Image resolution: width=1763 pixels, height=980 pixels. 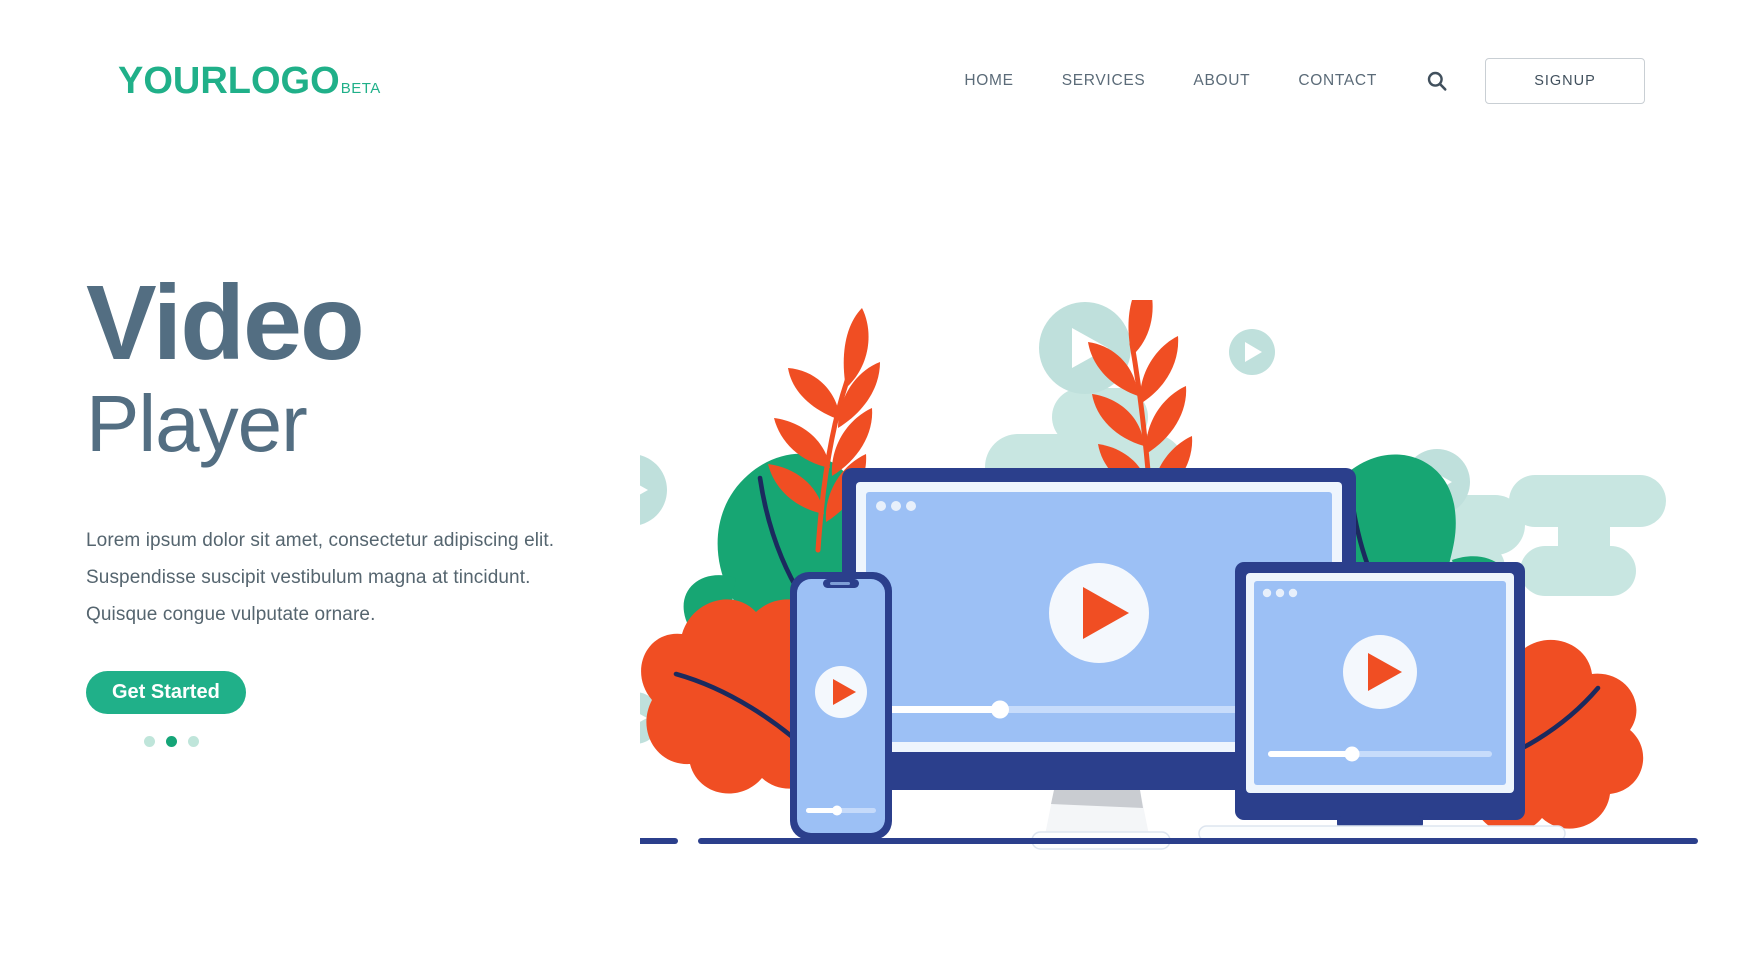 What do you see at coordinates (1337, 81) in the screenshot?
I see `nav-item-contact: CONTACT` at bounding box center [1337, 81].